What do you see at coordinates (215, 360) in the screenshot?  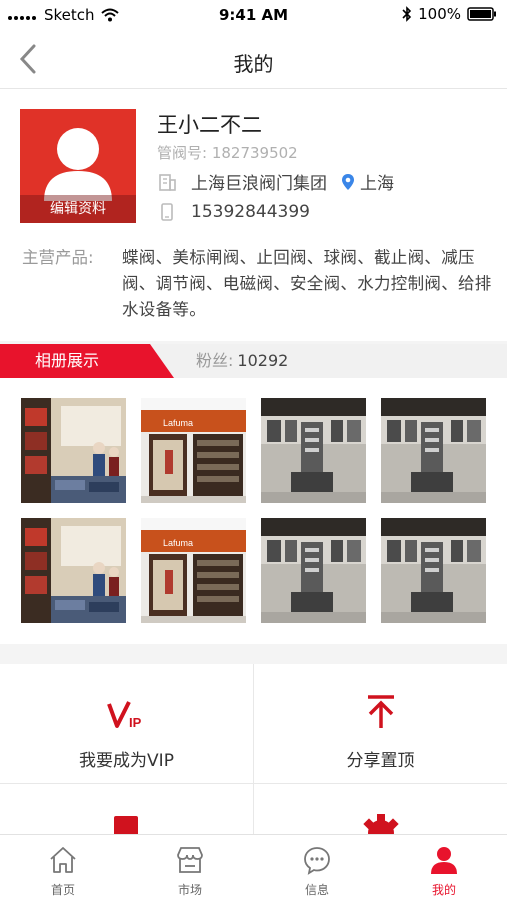 I see `fans-label: 粉丝:` at bounding box center [215, 360].